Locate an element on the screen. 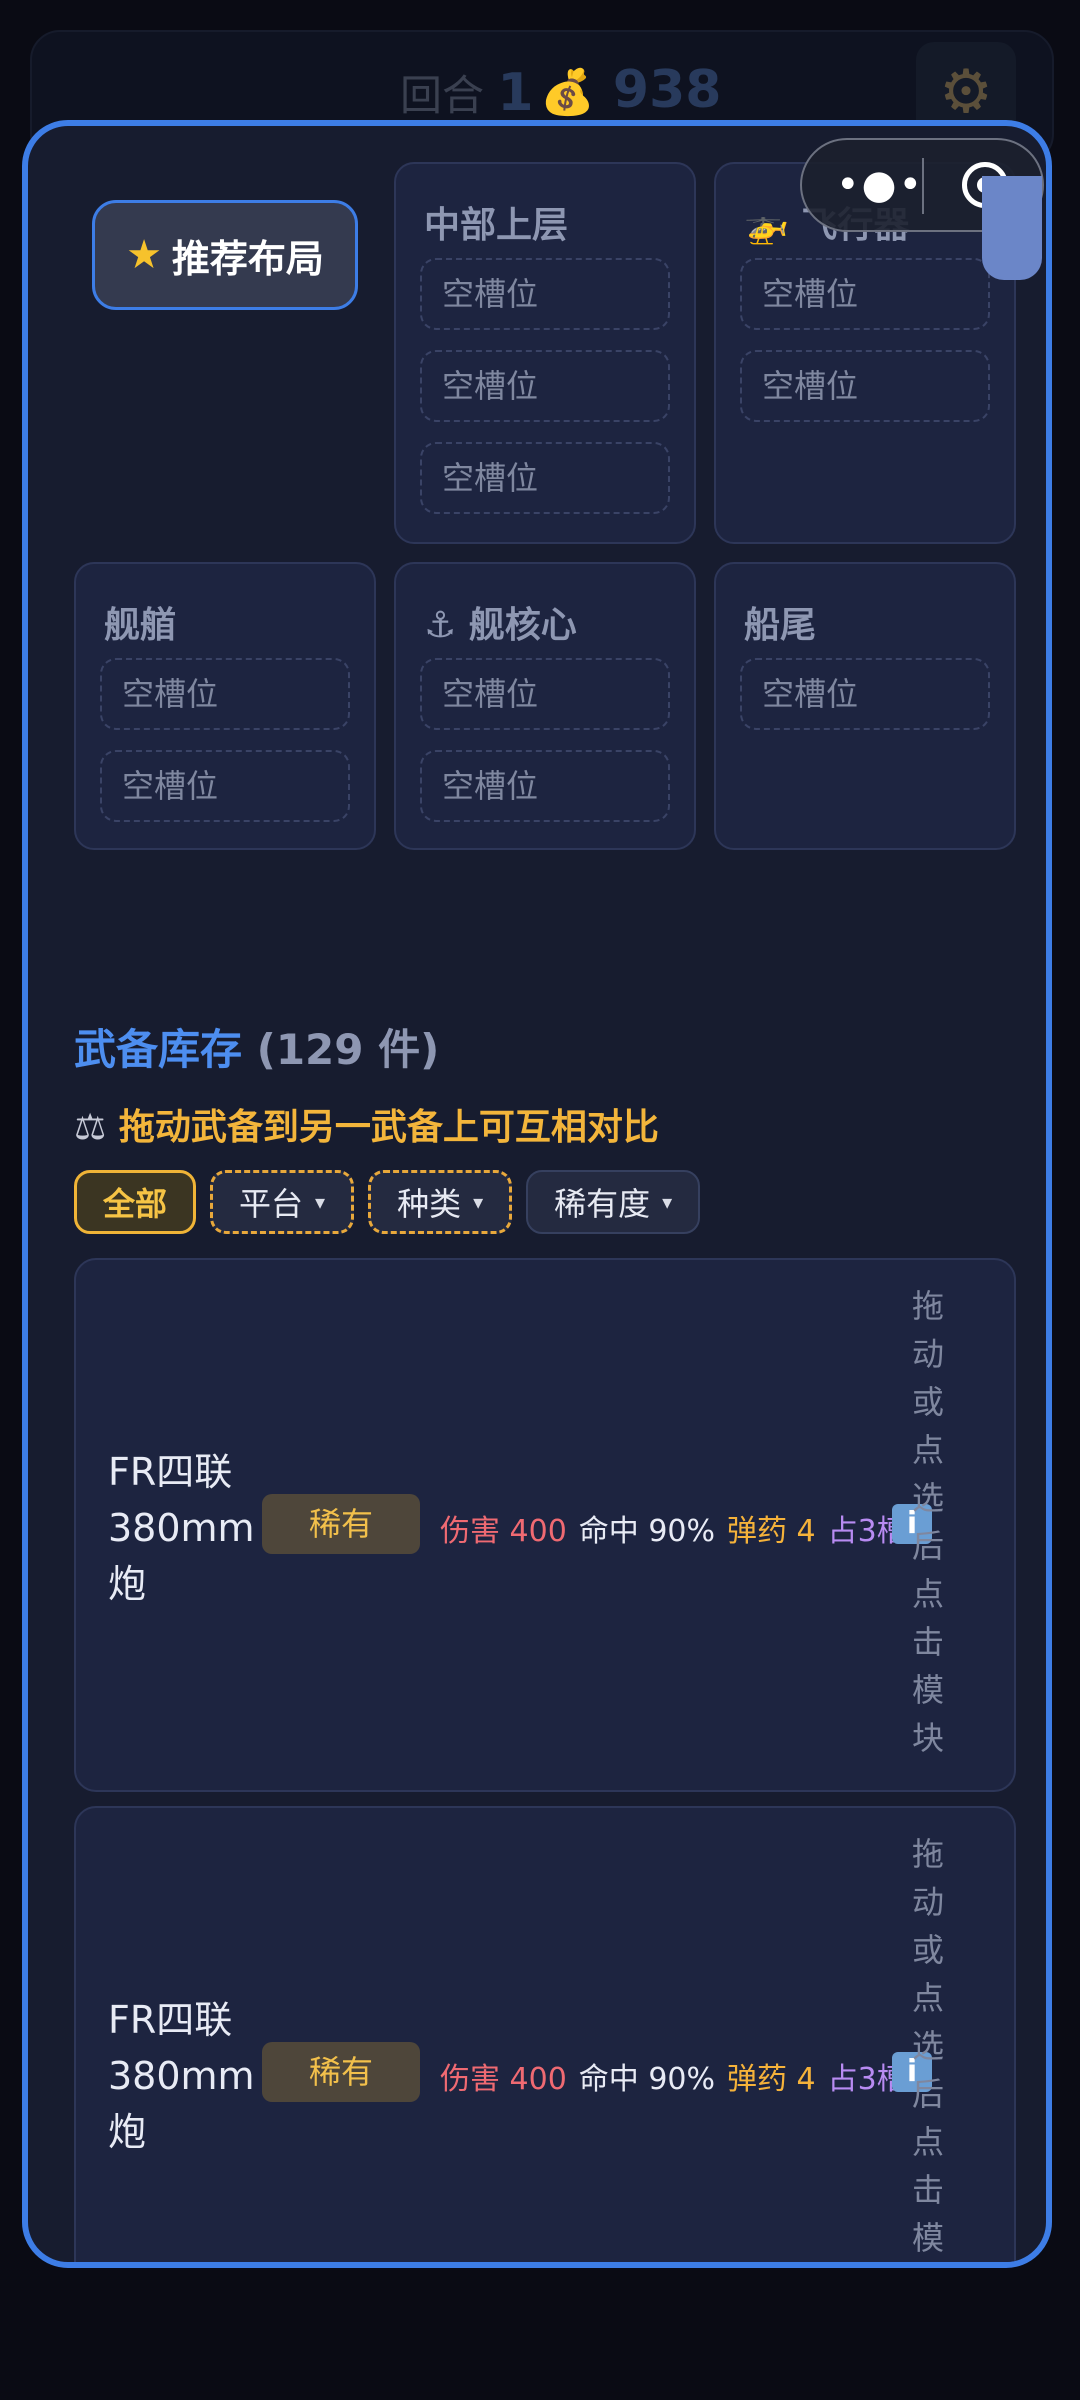  section-bow: 舰艏 空槽位 空槽位 is located at coordinates (225, 706).